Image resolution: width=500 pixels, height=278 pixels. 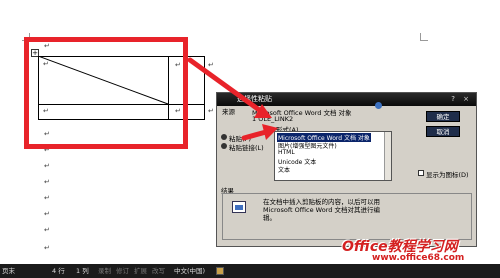 I want to click on status-page-info: 页末, so click(x=8, y=271).